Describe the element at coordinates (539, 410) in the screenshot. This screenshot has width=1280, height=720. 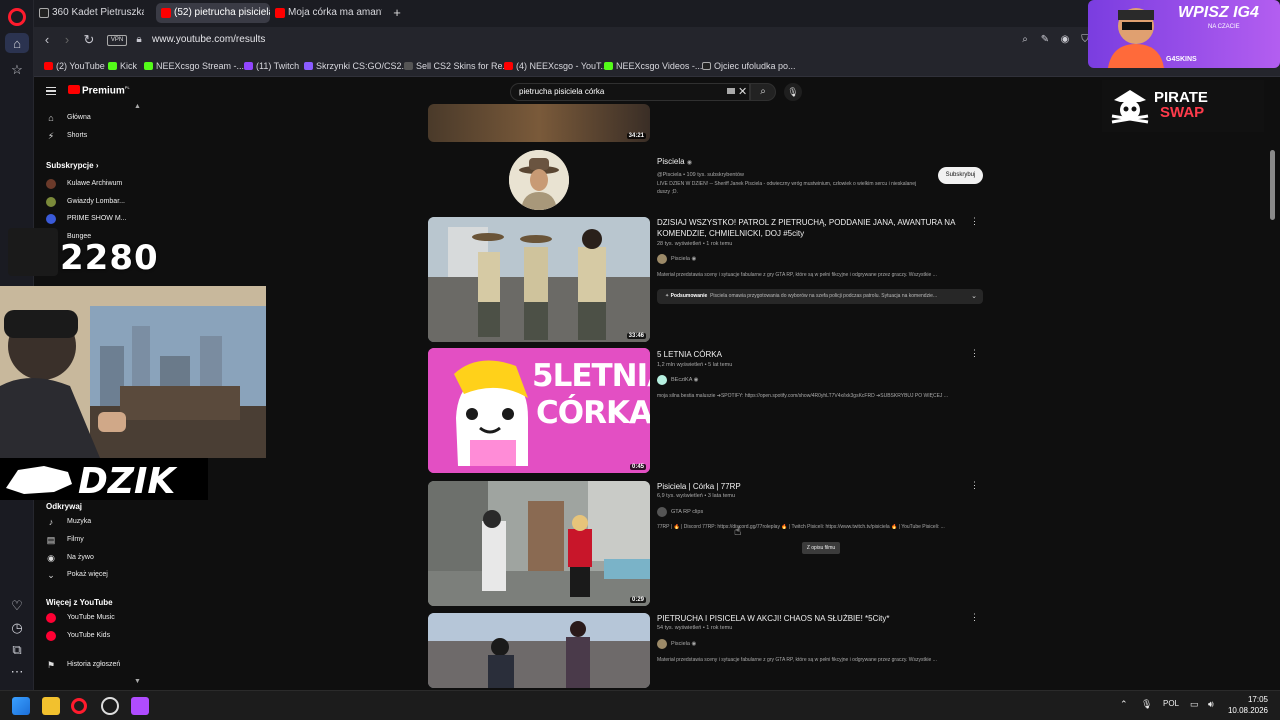
I see `video-thumbnail: 5LETNIA CÓRKA 0:45` at that location.